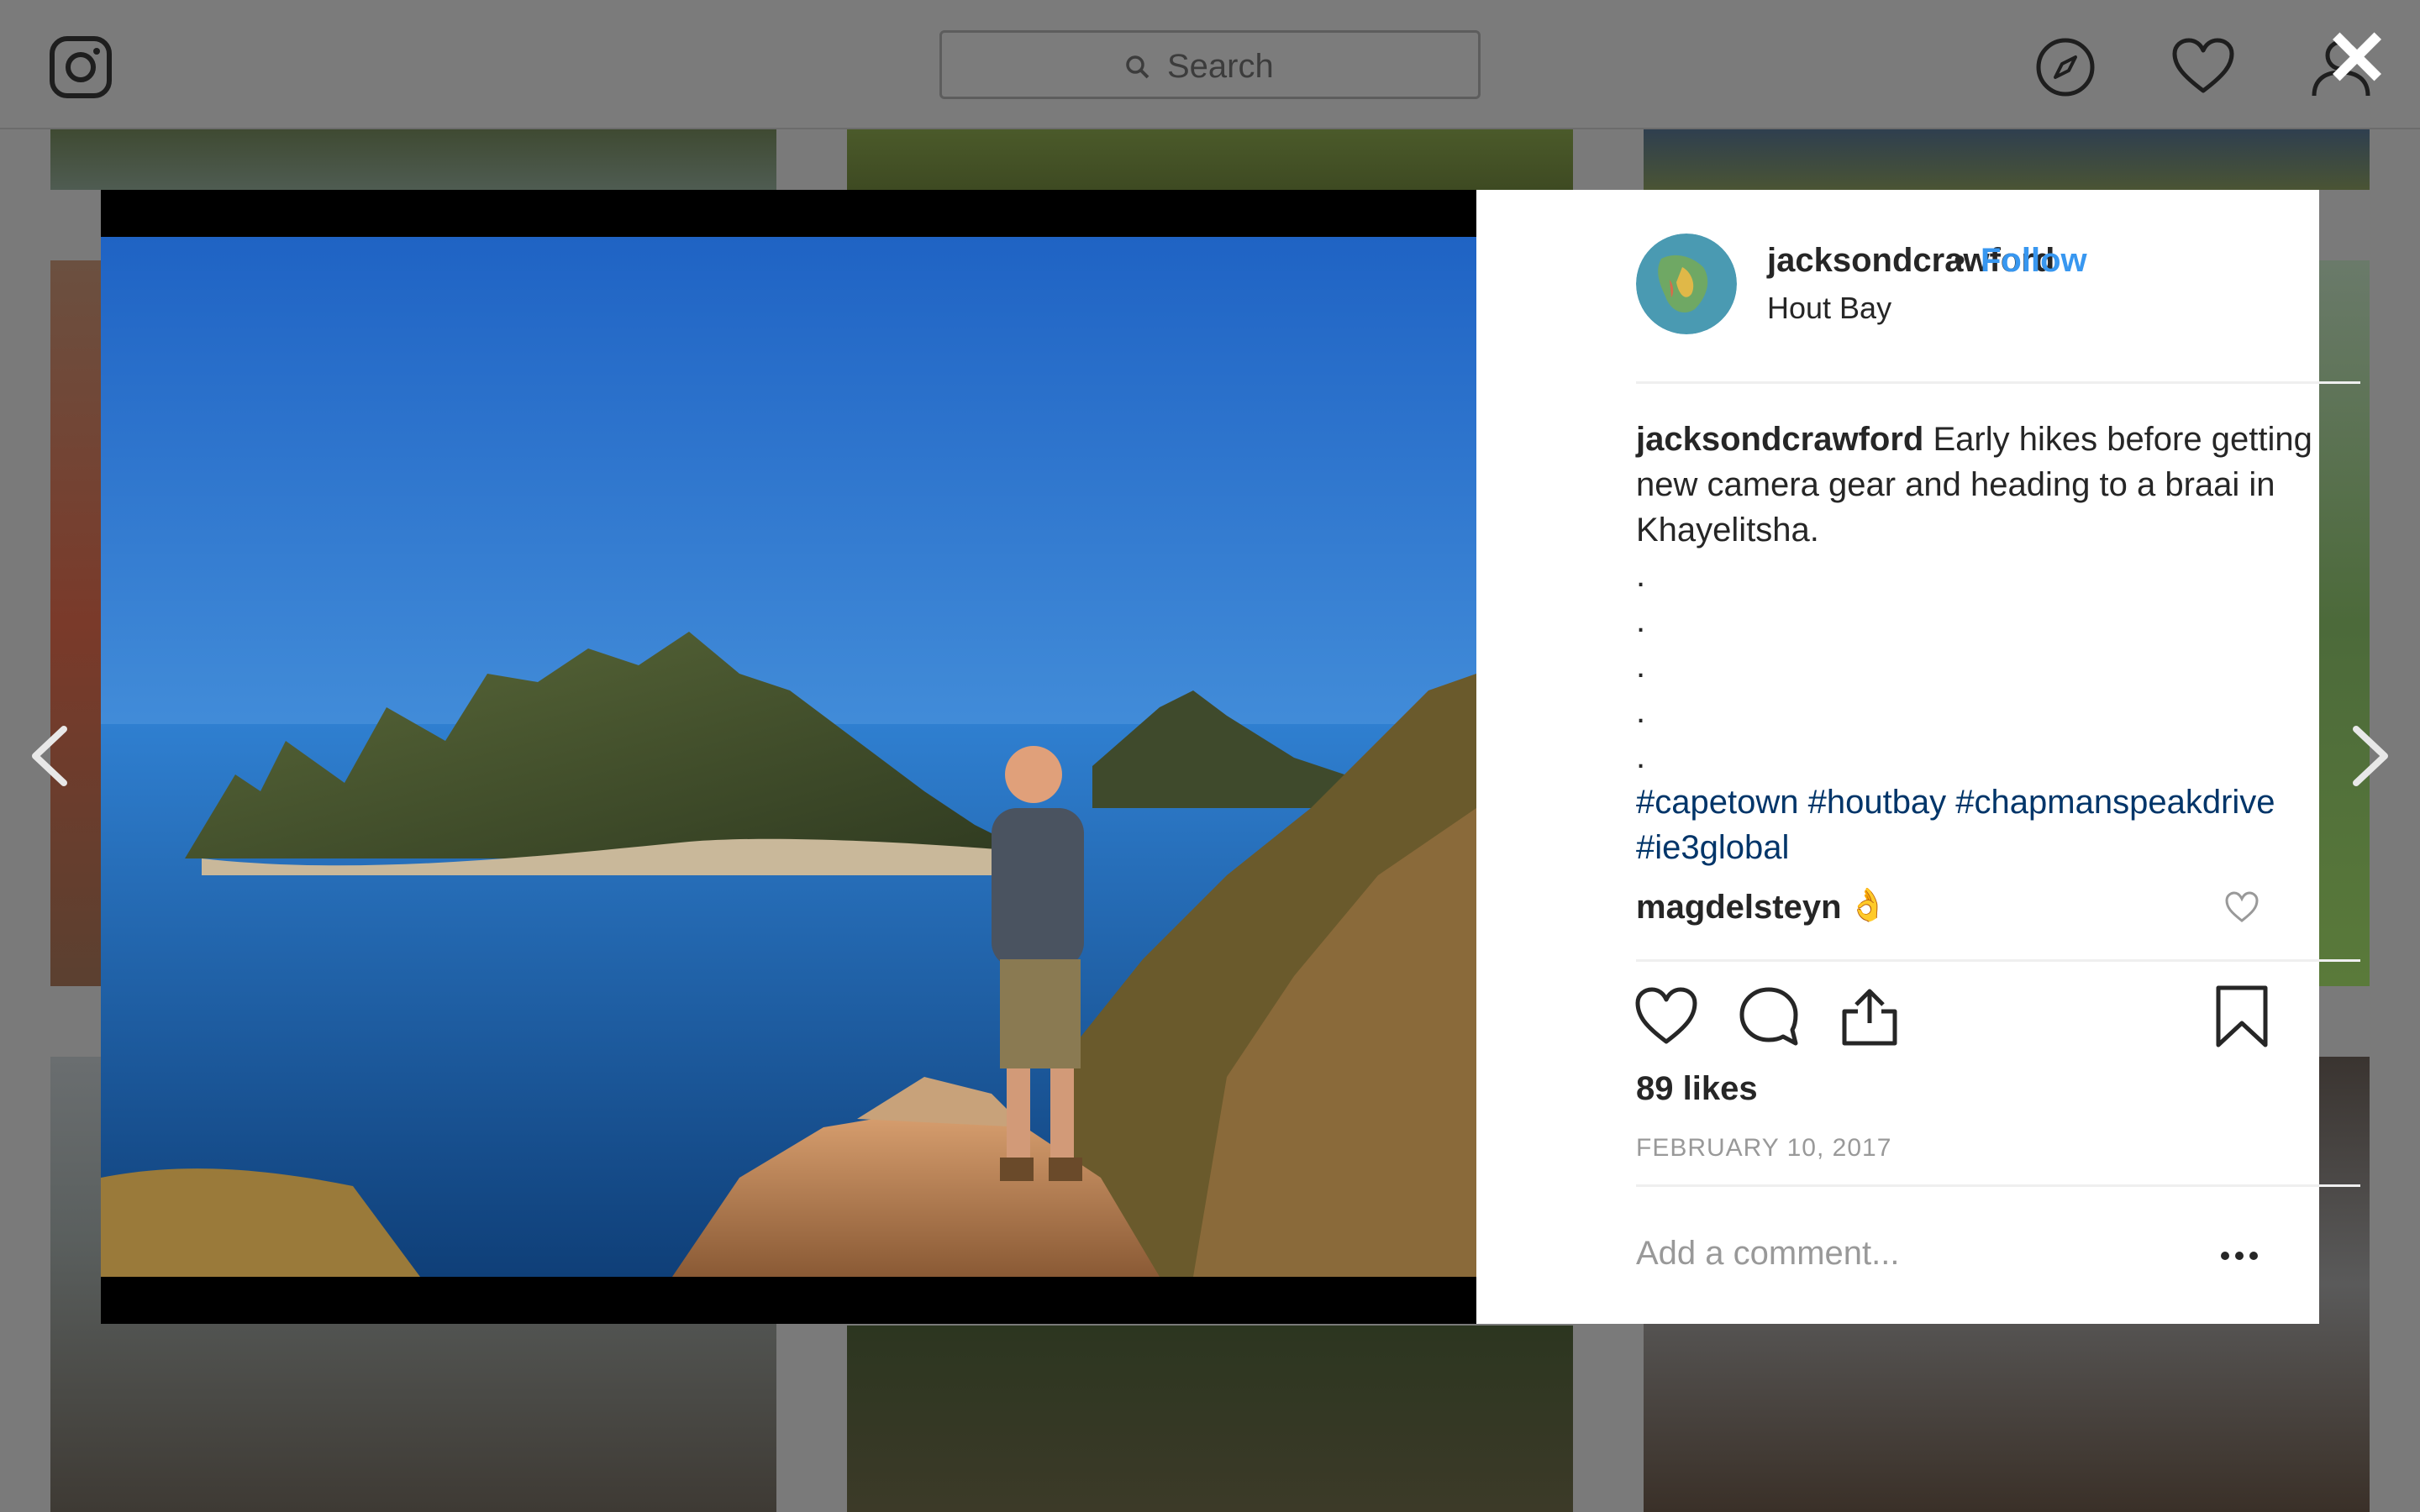  What do you see at coordinates (2065, 67) in the screenshot?
I see `compass-icon` at bounding box center [2065, 67].